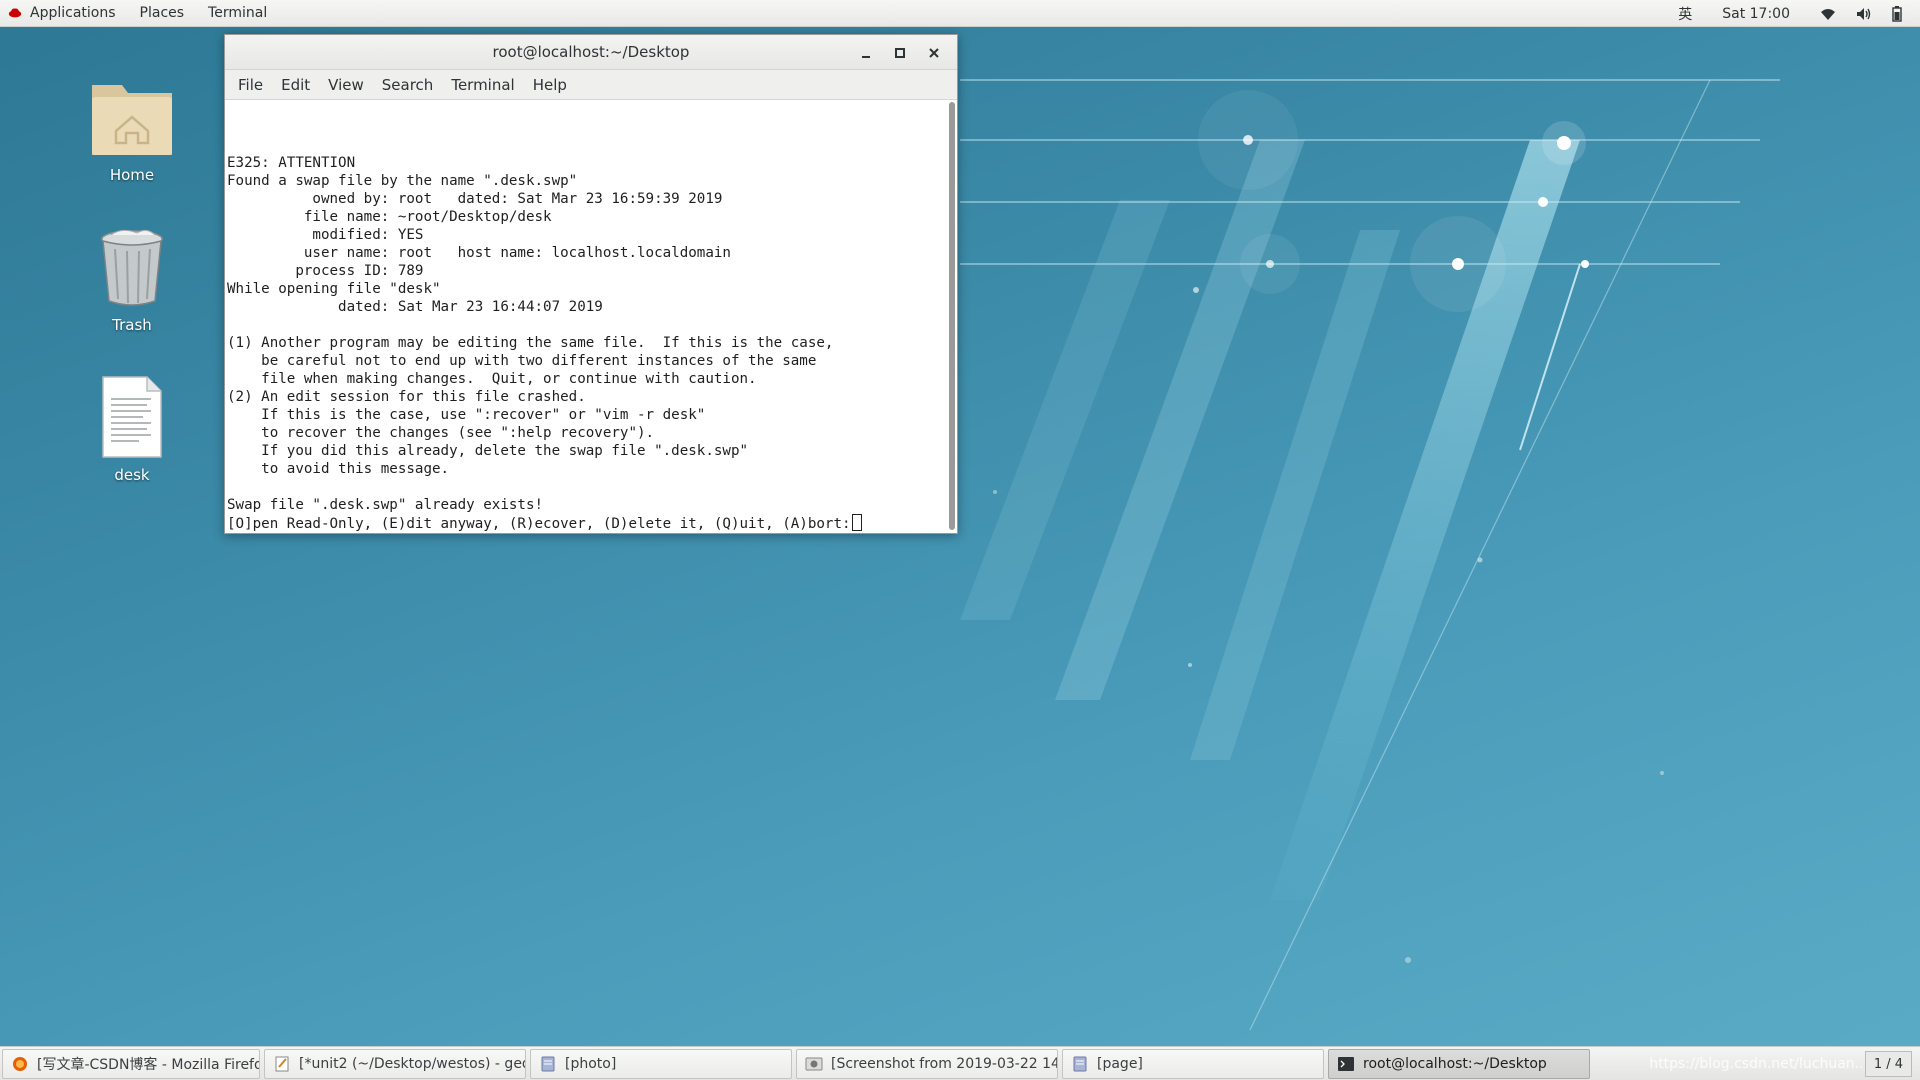 The height and width of the screenshot is (1080, 1920). I want to click on desktop-icon-label: Trash, so click(132, 325).